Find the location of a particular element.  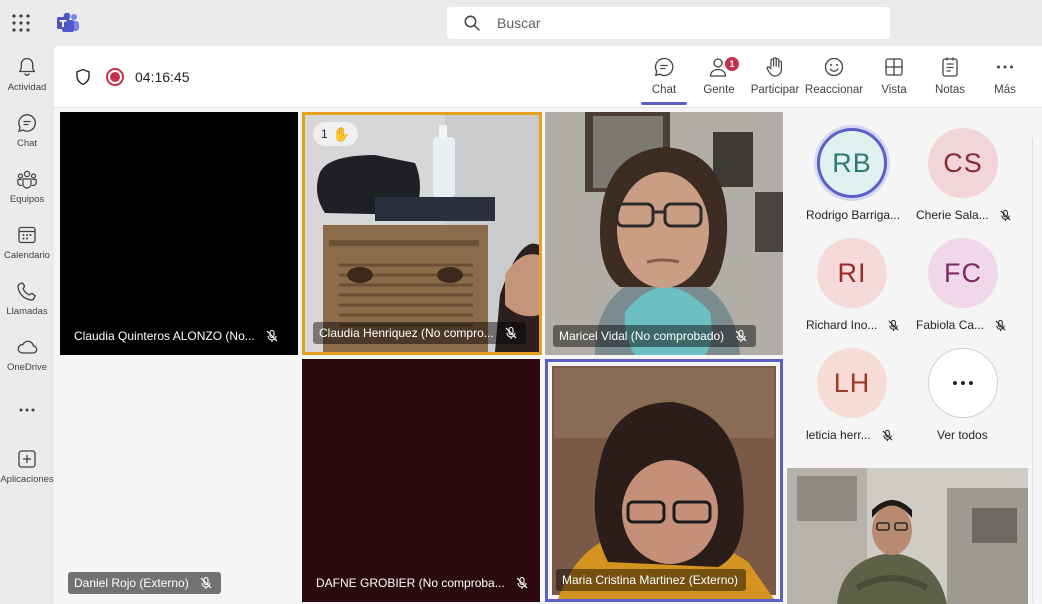

search-box is located at coordinates (668, 23).